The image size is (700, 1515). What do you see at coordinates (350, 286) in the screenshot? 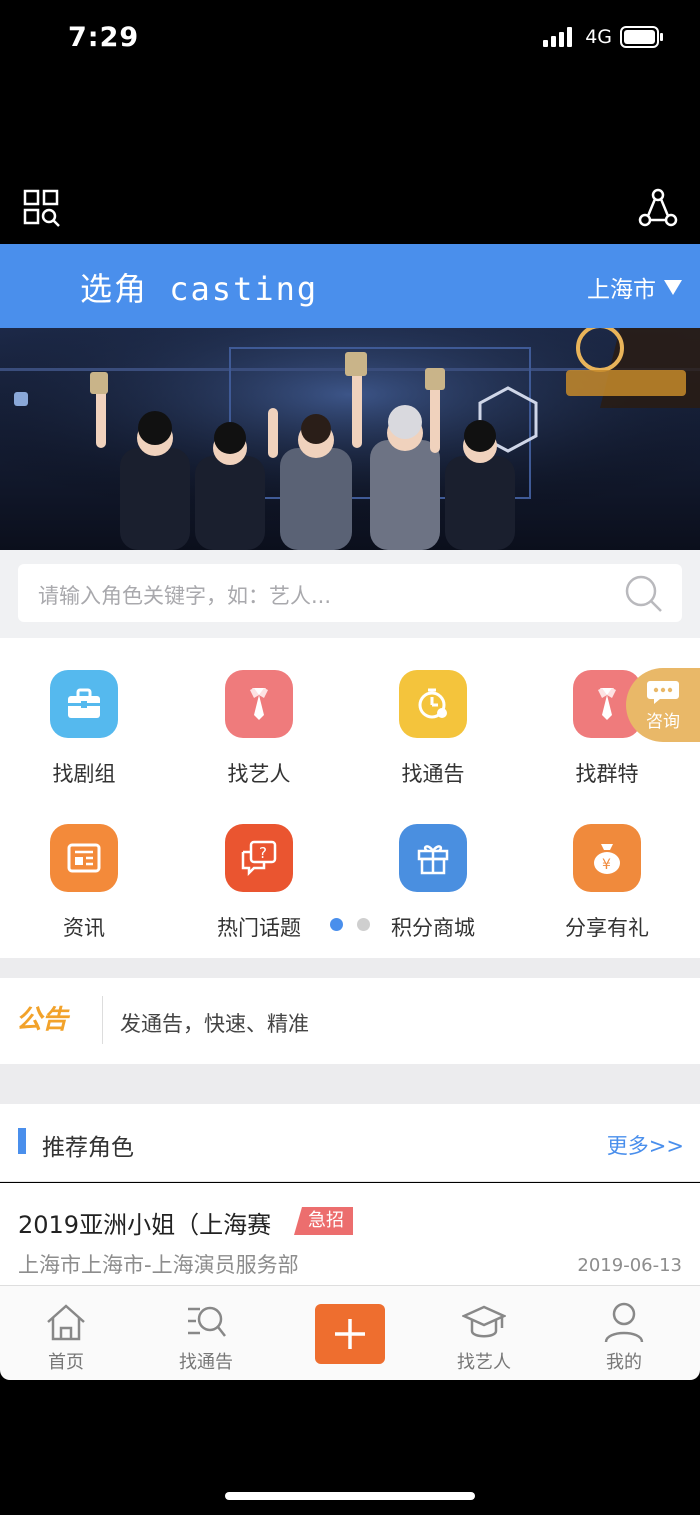
I see `app-header: 选角 casting 上海市` at bounding box center [350, 286].